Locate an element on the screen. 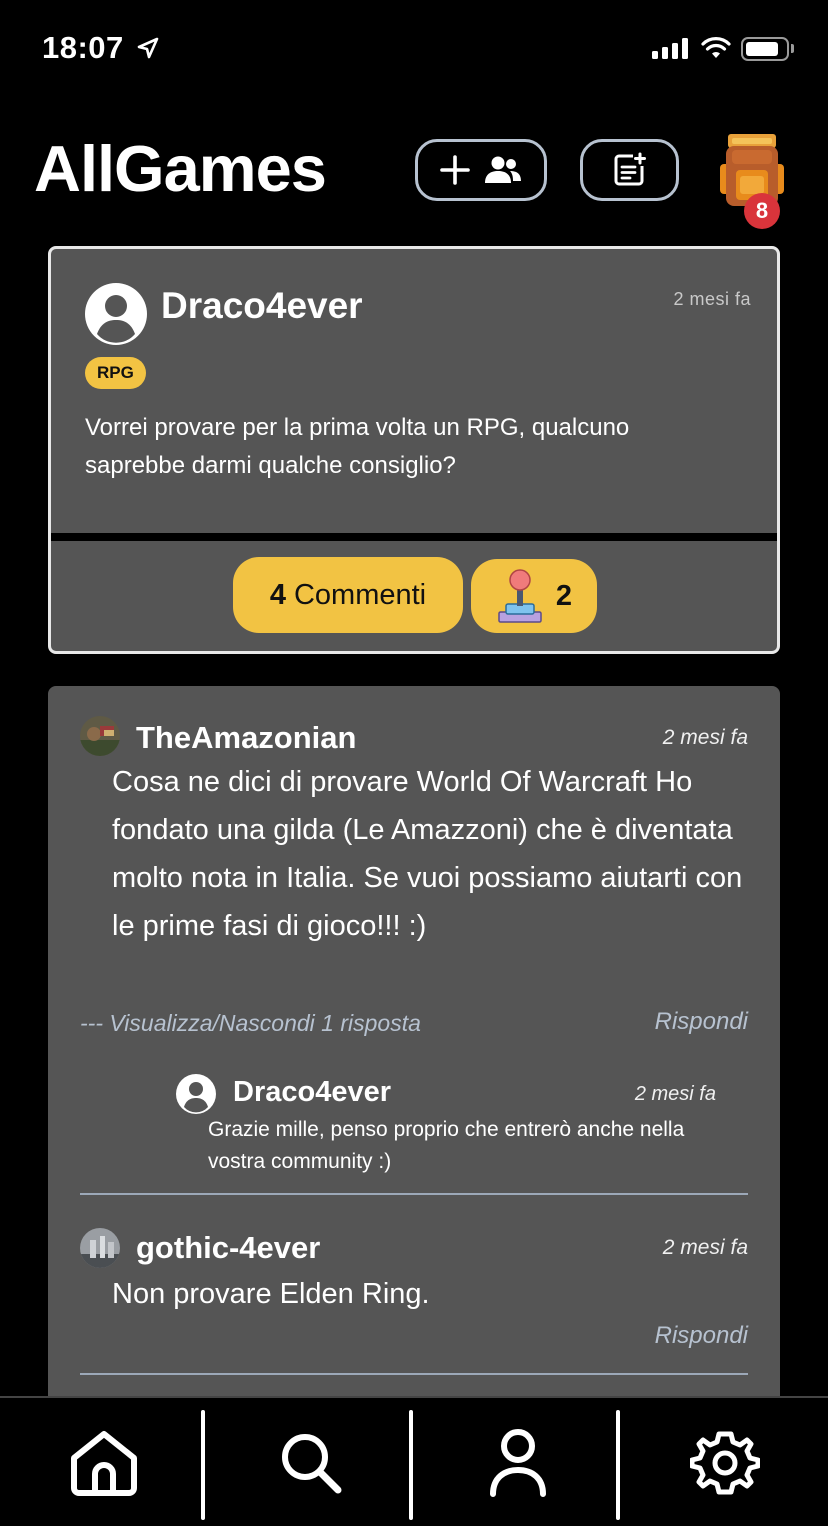 Image resolution: width=828 pixels, height=1526 pixels. comments-label: Commenti is located at coordinates (360, 594).